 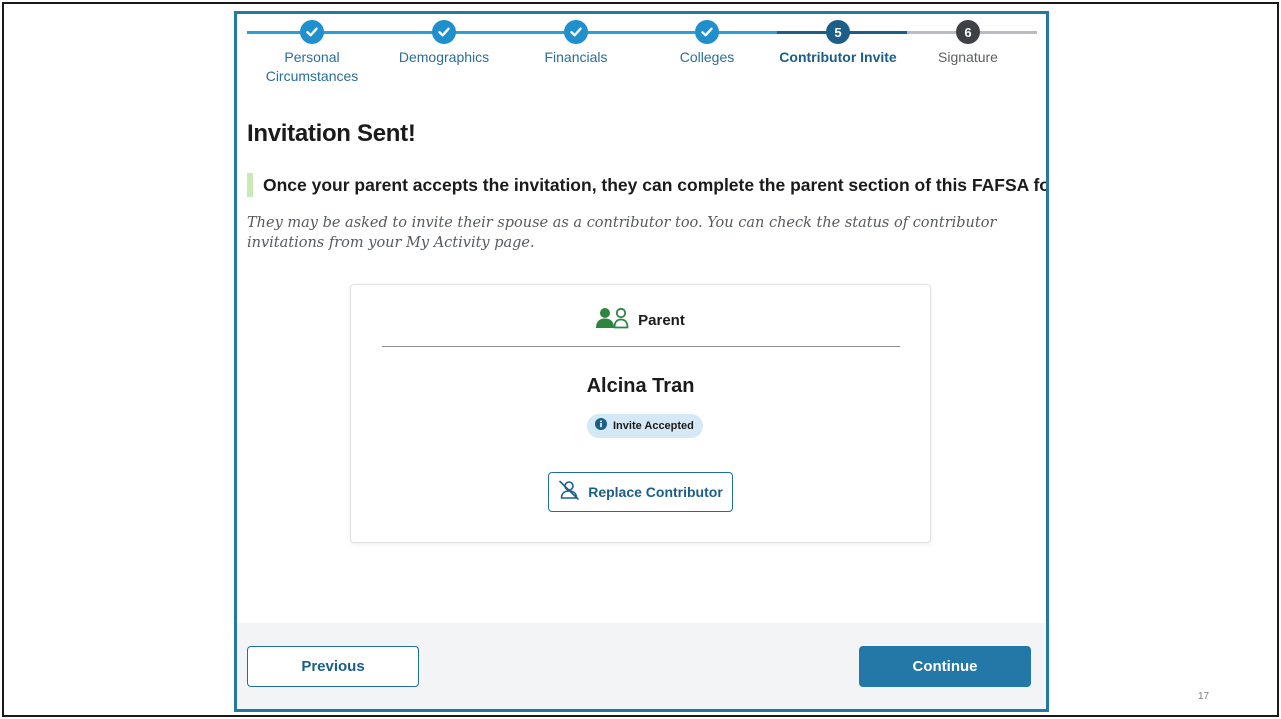 I want to click on footer-bar: Previous Continue, so click(x=641, y=666).